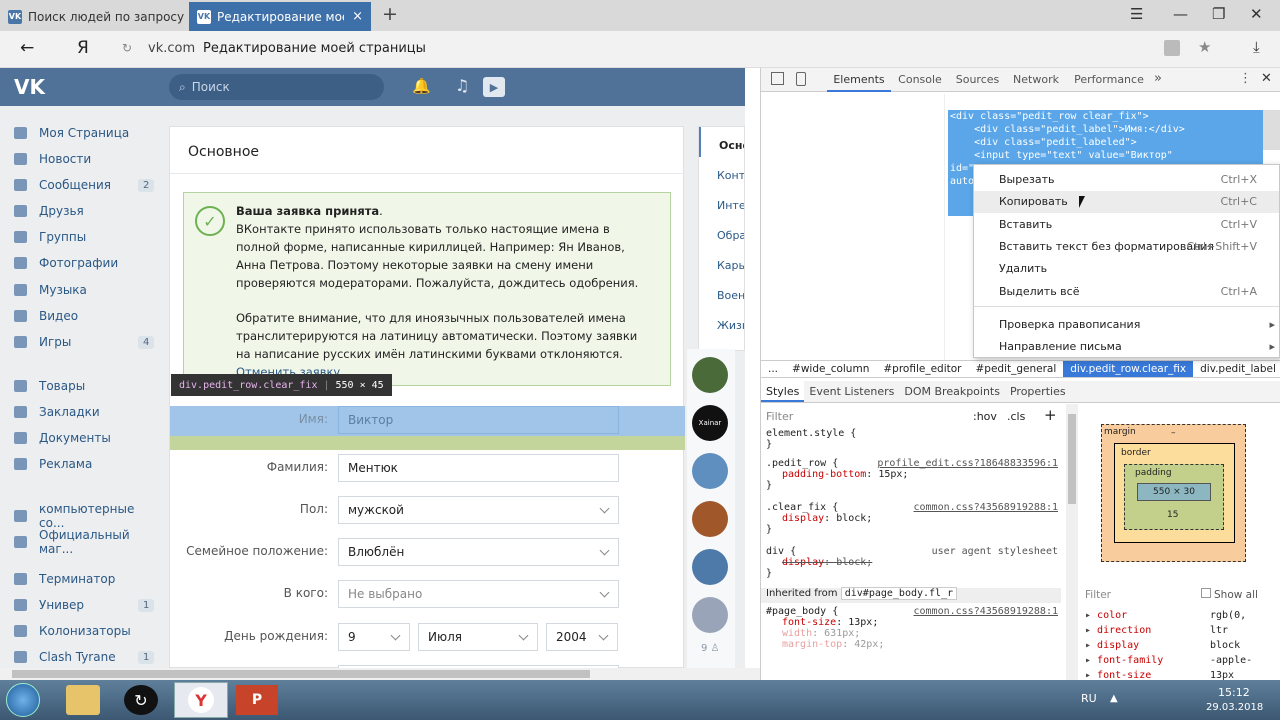 This screenshot has height=720, width=1280. What do you see at coordinates (478, 420) in the screenshot?
I see `field-input: Виктор` at bounding box center [478, 420].